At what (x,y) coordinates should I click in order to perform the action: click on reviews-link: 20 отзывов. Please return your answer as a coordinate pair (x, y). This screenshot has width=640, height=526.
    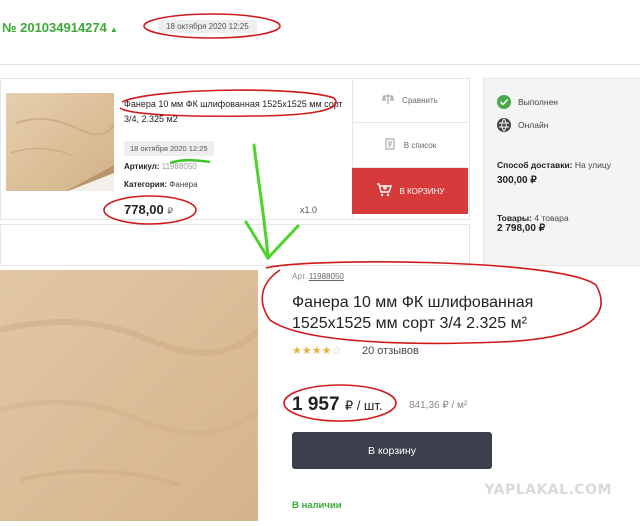
    Looking at the image, I should click on (390, 351).